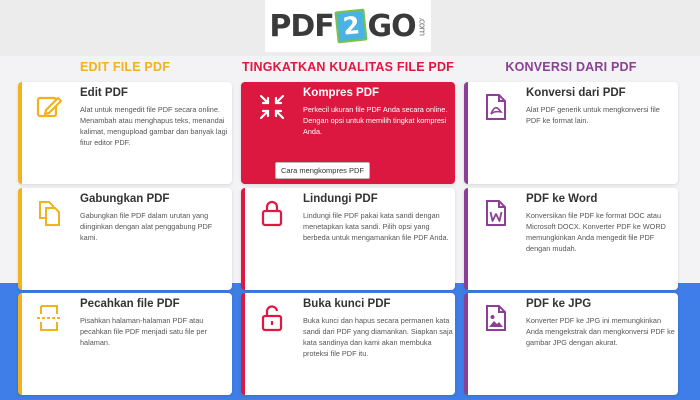 Image resolution: width=700 pixels, height=400 pixels. I want to click on card-title: PDF ke JPG, so click(559, 304).